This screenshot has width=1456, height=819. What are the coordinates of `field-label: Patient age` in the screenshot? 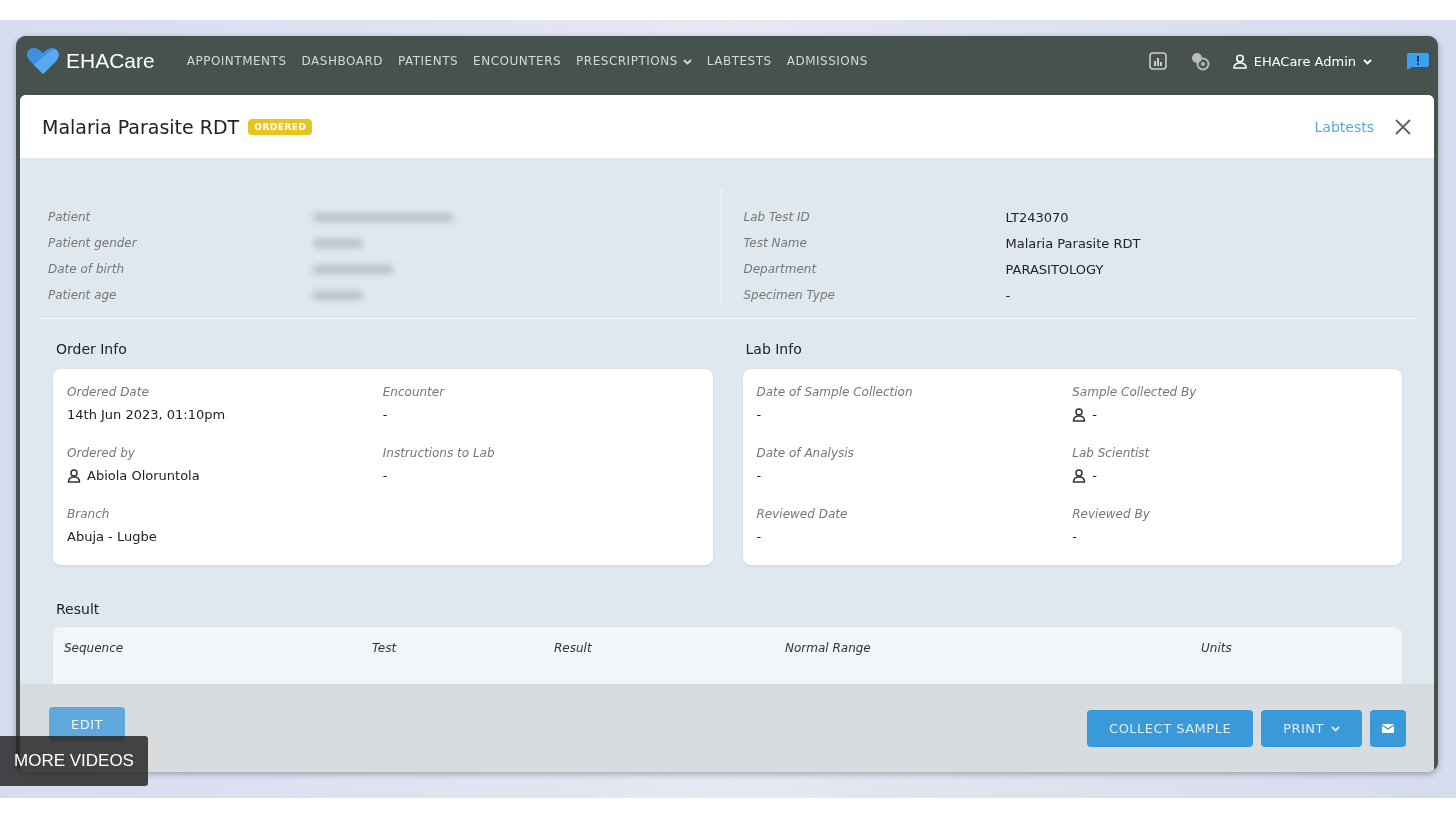 It's located at (83, 295).